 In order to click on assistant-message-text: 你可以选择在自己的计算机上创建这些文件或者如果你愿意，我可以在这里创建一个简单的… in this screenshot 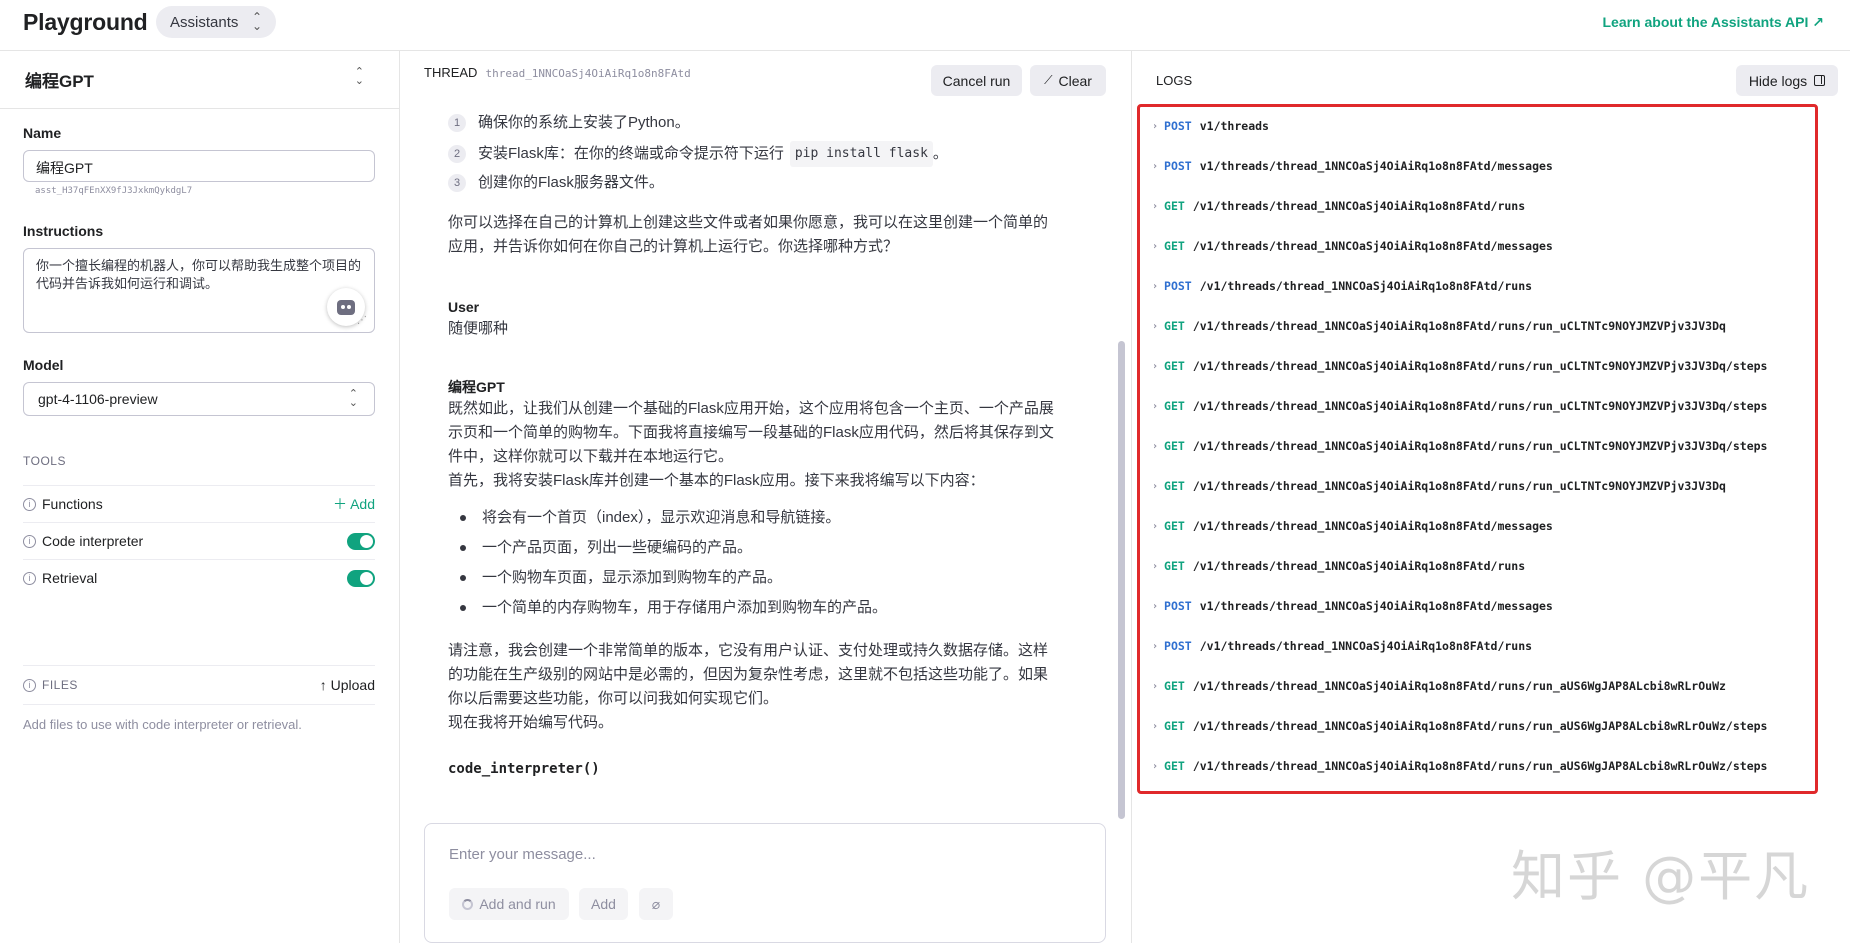, I will do `click(748, 234)`.